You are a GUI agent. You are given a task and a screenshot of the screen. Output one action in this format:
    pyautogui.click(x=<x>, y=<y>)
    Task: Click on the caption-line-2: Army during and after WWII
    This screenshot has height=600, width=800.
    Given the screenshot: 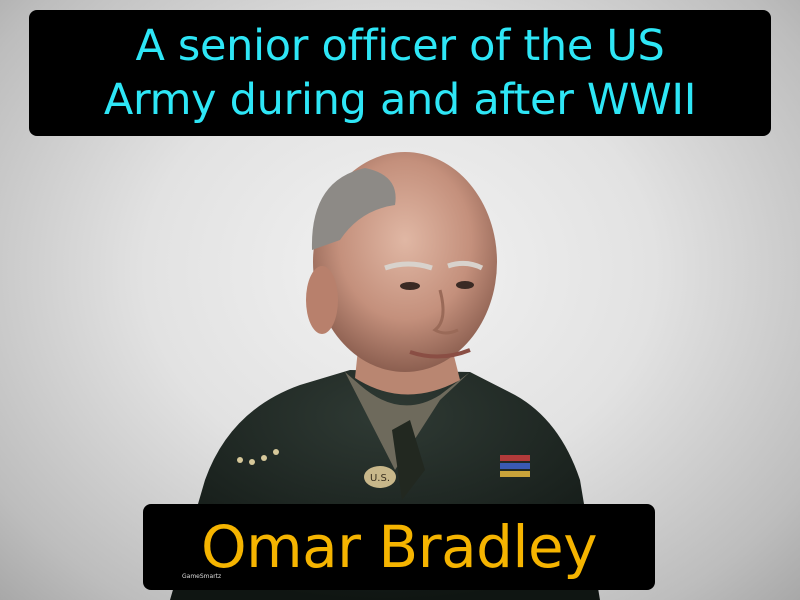 What is the action you would take?
    pyautogui.click(x=400, y=100)
    